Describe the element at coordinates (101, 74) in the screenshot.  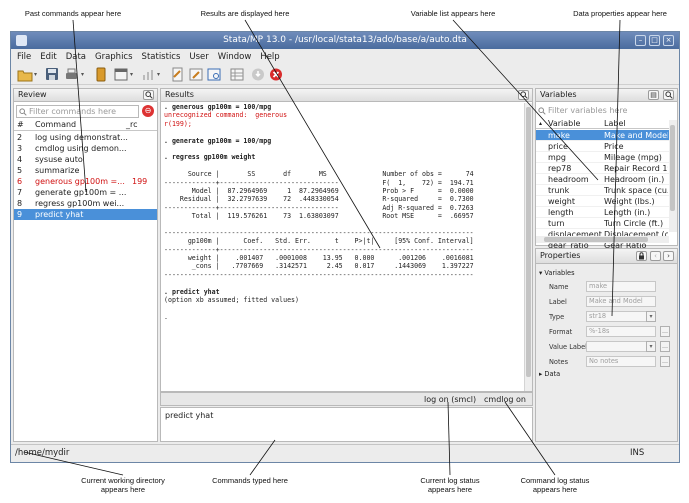
I see `log-icon` at that location.